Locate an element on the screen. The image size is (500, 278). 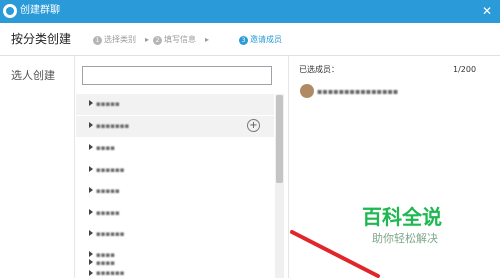
window-titlebar: 创建群聊 ✕ is located at coordinates (250, 11).